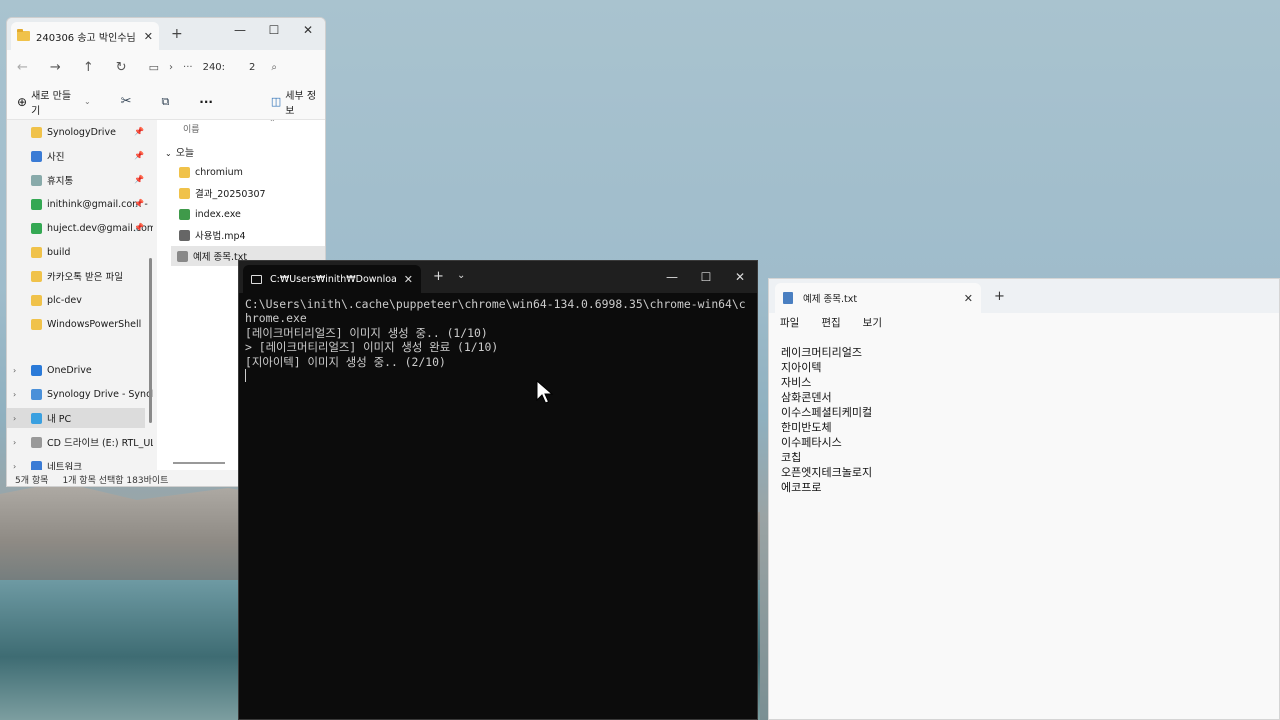  What do you see at coordinates (230, 194) in the screenshot?
I see `file-name: 결과_20250307` at bounding box center [230, 194].